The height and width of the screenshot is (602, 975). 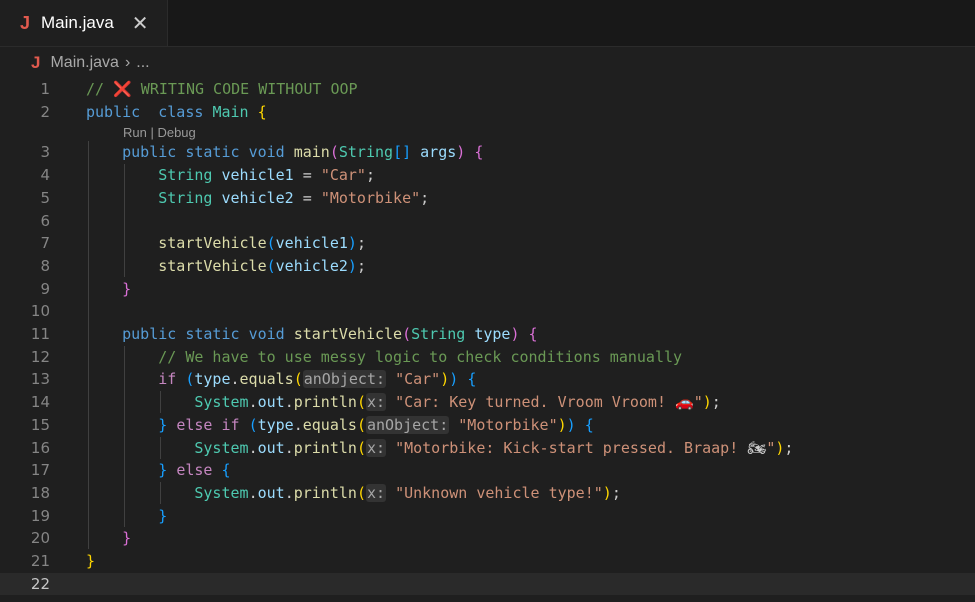 I want to click on breadcrumb-file: Main.java, so click(x=84, y=63).